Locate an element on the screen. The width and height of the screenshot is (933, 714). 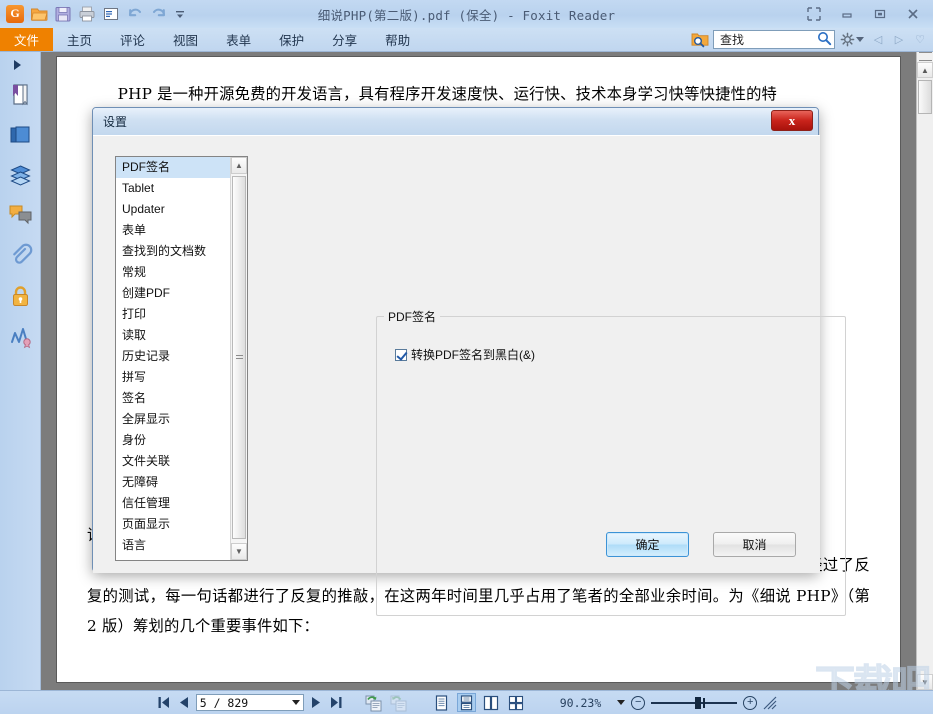
list-item-forms: 表单 is located at coordinates (173, 230).